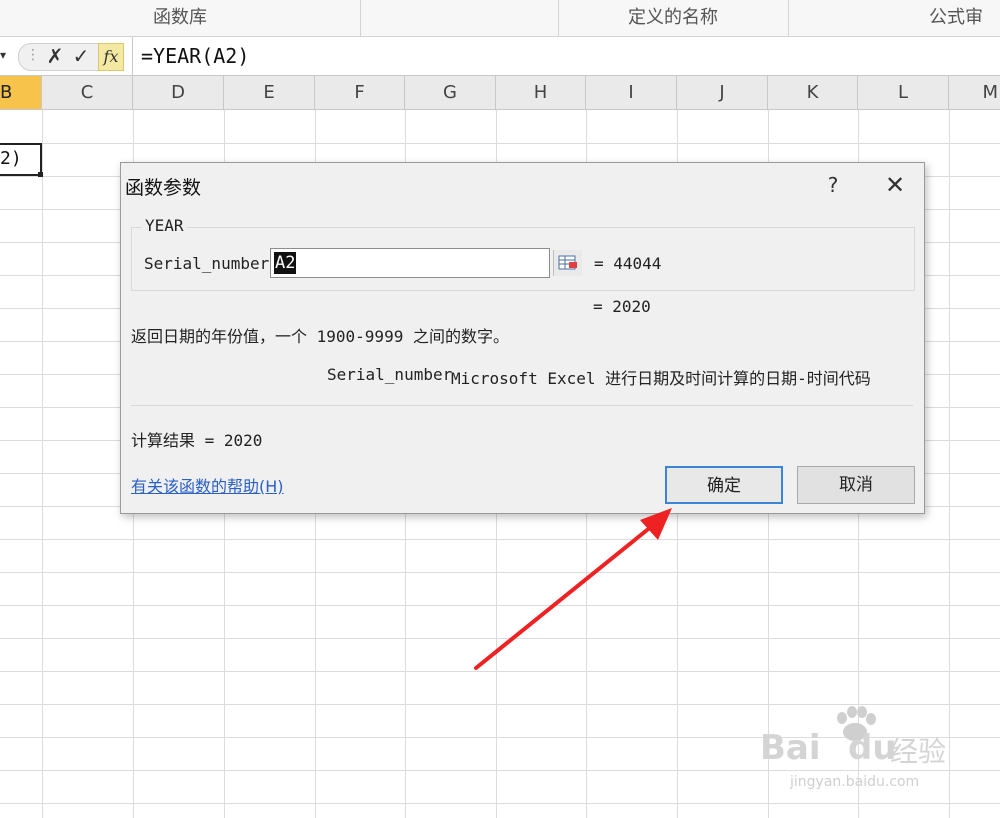  I want to click on baidu-watermark: Bai du 经验 jingyan.baidu.com, so click(860, 750).